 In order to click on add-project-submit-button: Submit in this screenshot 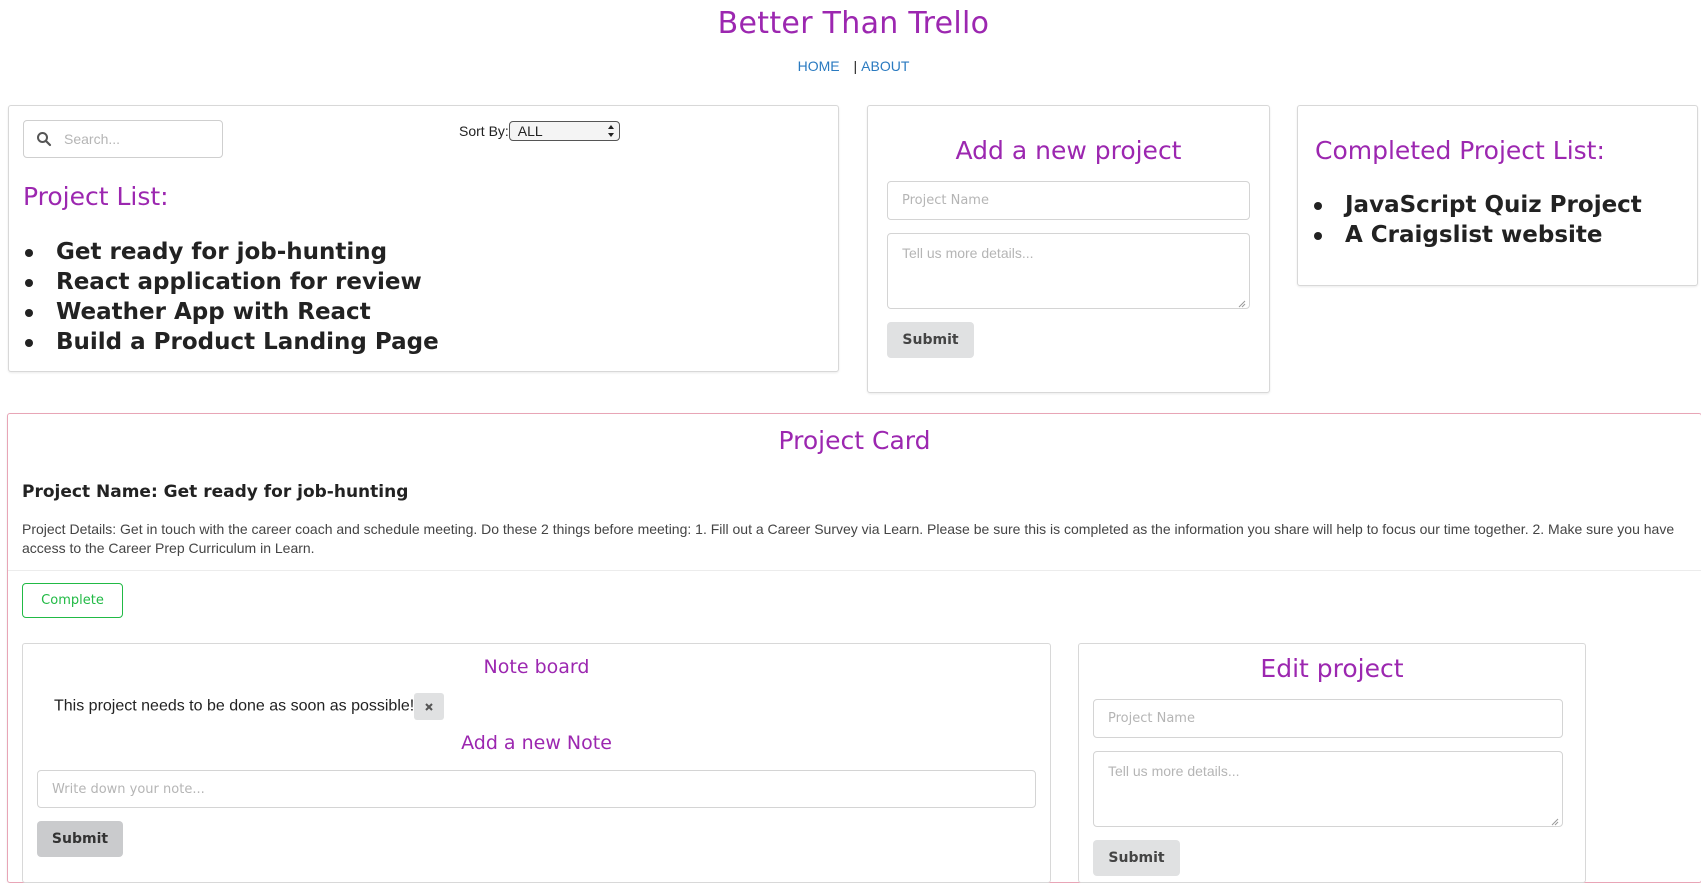, I will do `click(930, 340)`.